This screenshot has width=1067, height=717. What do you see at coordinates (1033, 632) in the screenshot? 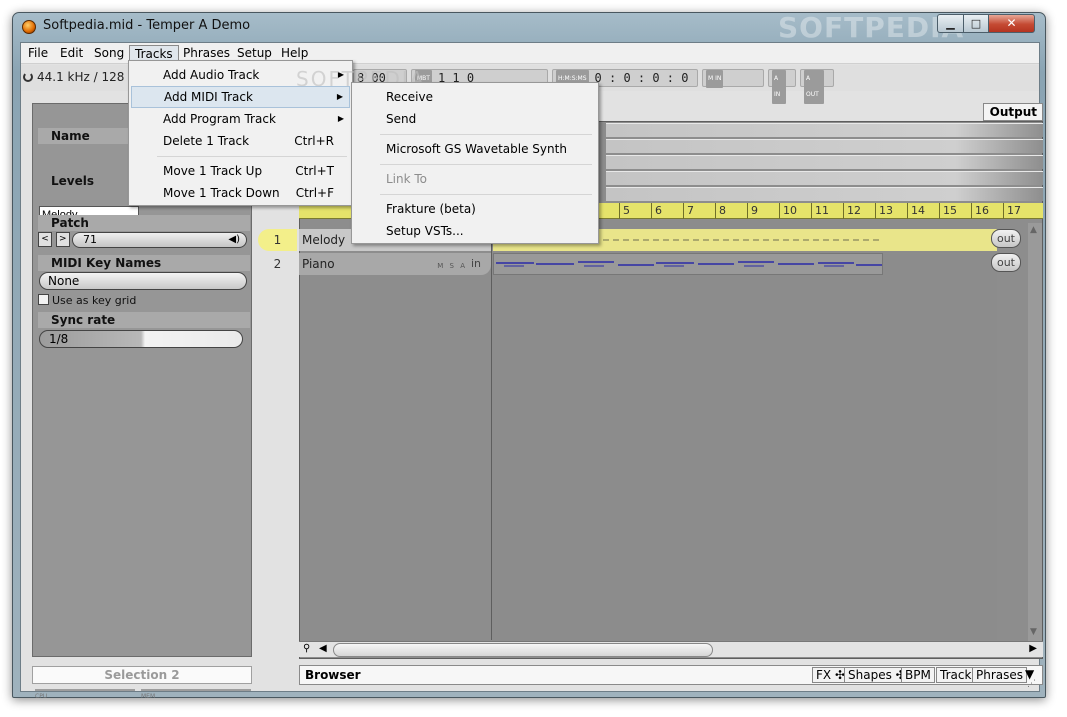
I see `scroll-down-icon: ▼` at bounding box center [1033, 632].